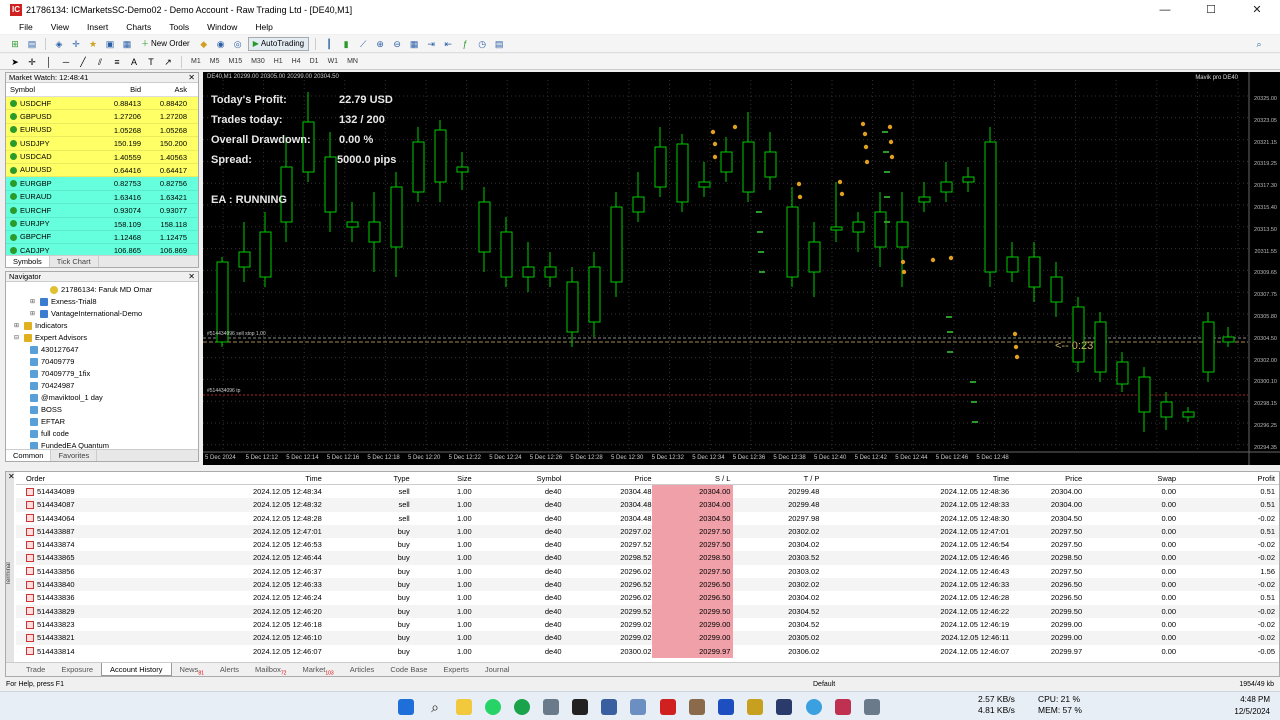 This screenshot has height=720, width=1280. Describe the element at coordinates (102, 434) in the screenshot. I see `navigator-item: full code` at that location.